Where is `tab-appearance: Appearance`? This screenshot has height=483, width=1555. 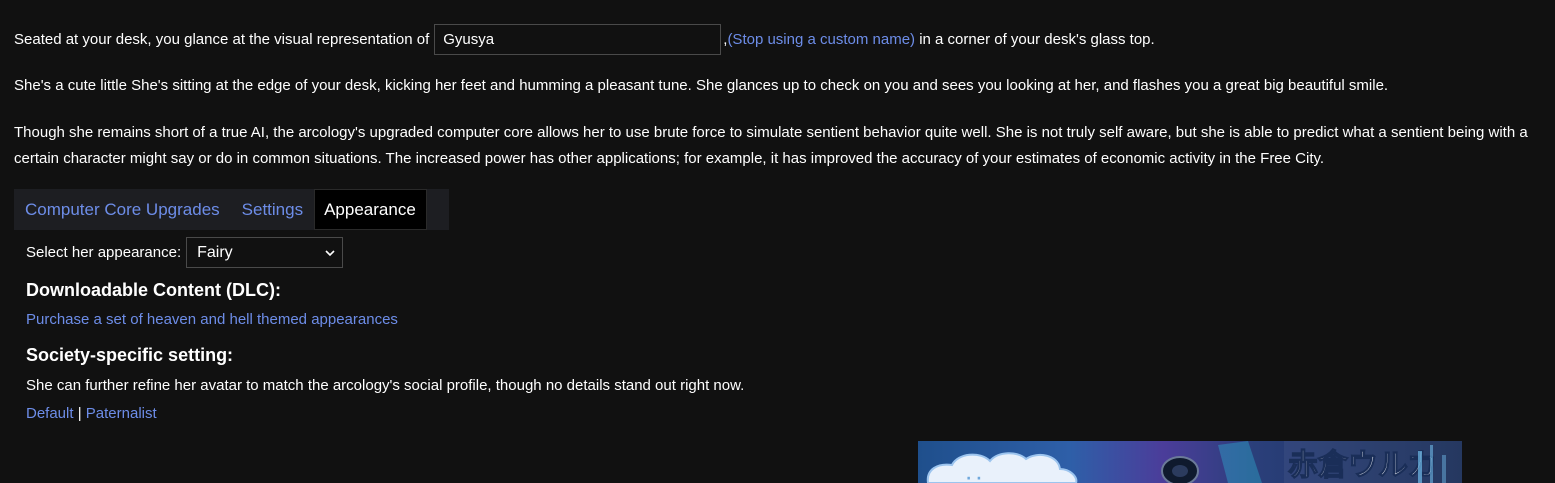 tab-appearance: Appearance is located at coordinates (370, 209).